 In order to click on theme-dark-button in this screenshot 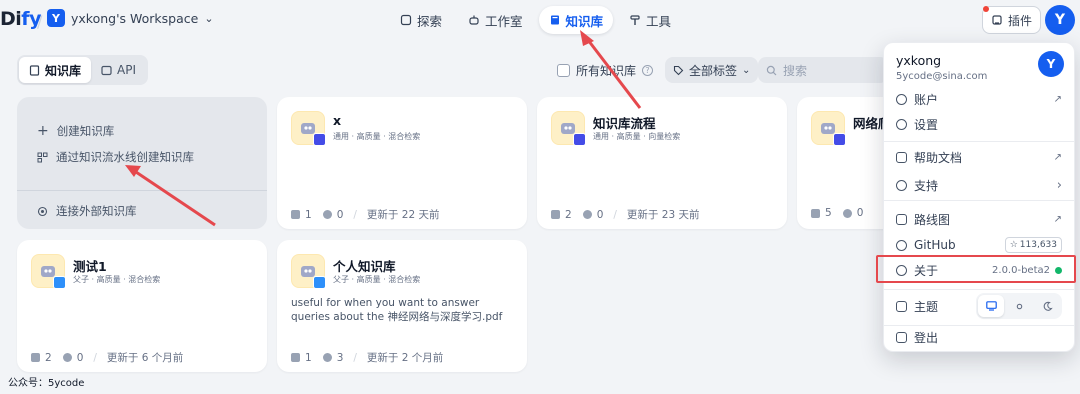, I will do `click(1047, 306)`.